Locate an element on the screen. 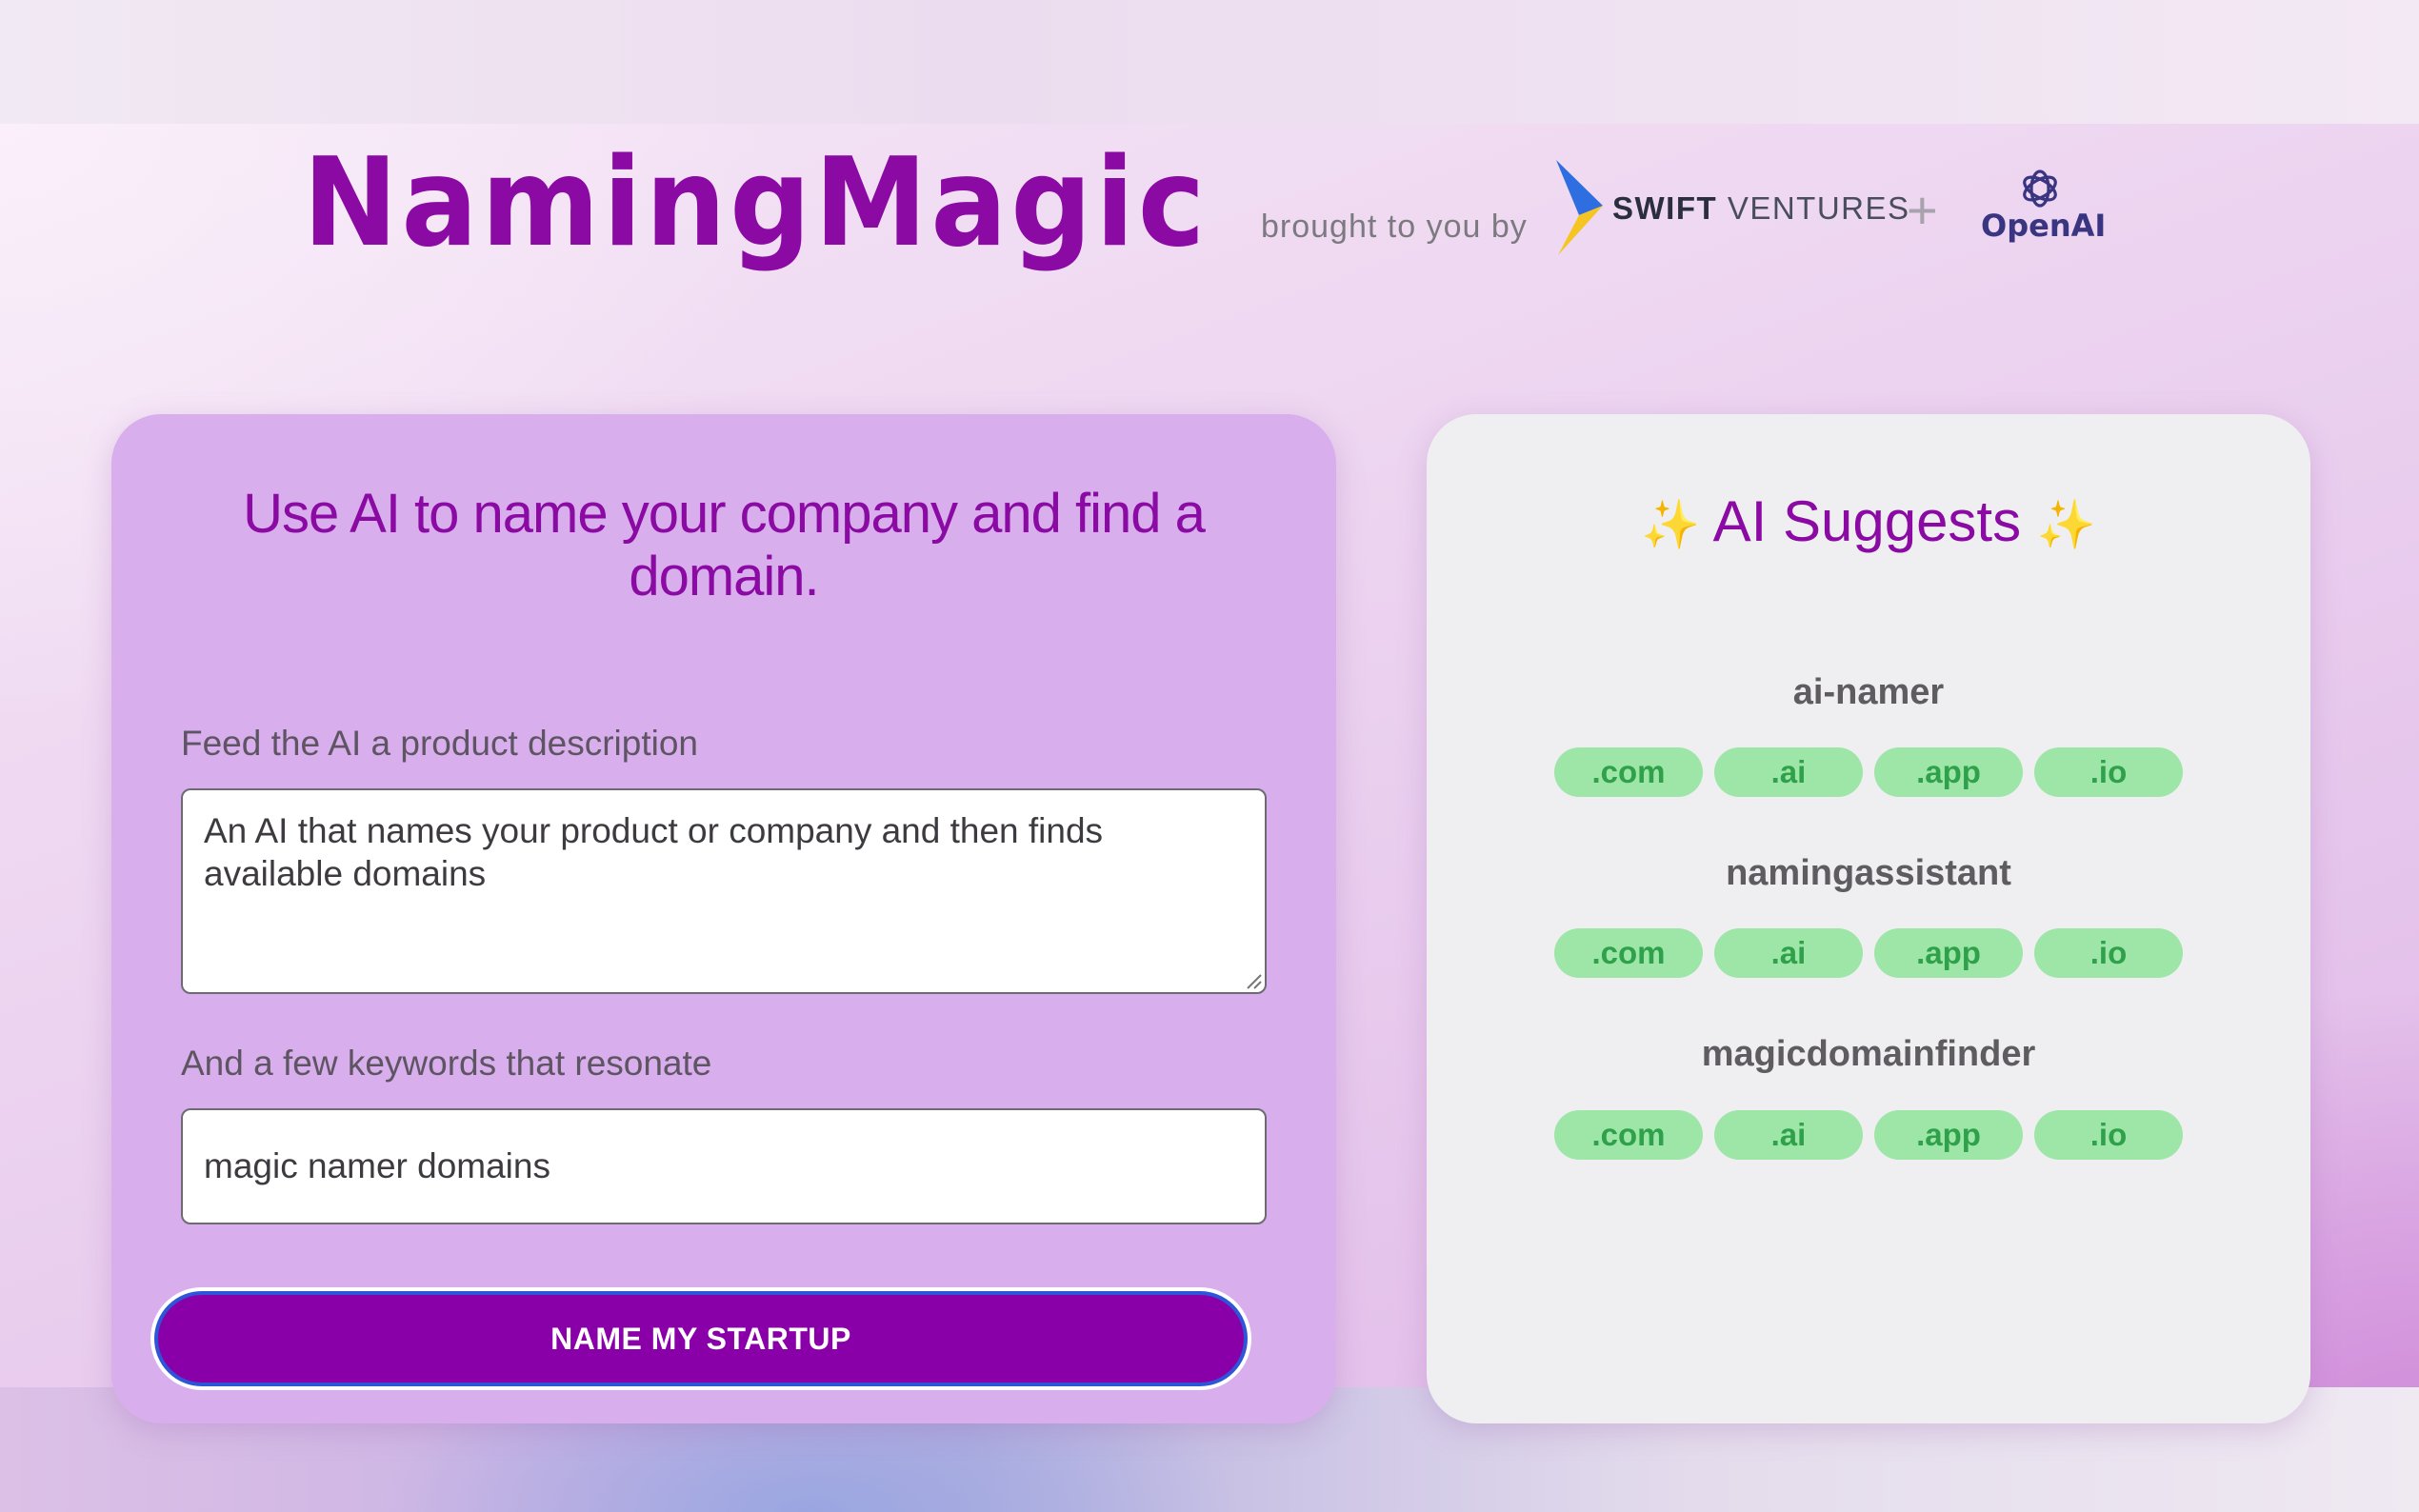  description-label: Feed the AI a product description is located at coordinates (440, 743).